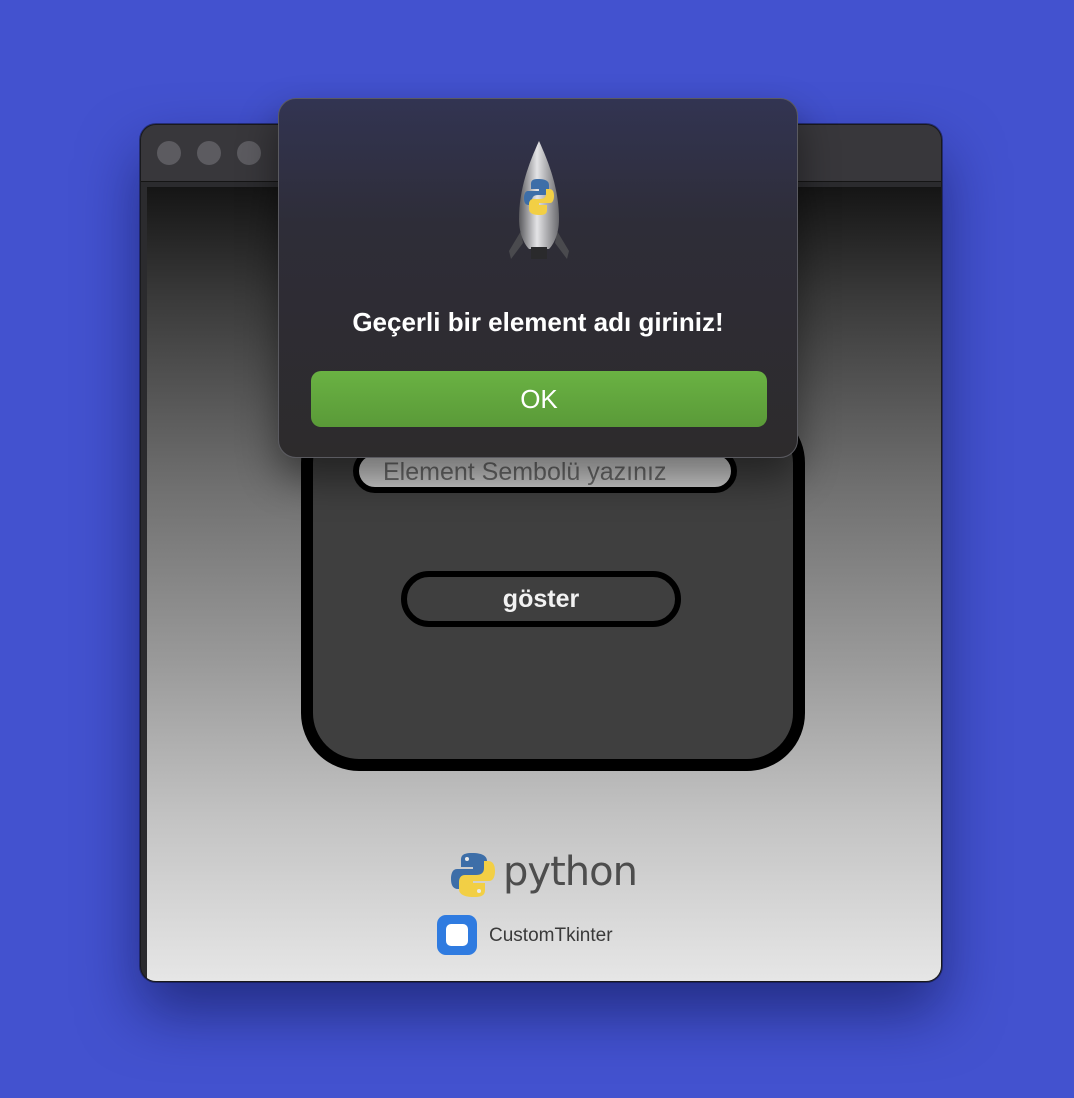  I want to click on close-window-button, so click(169, 153).